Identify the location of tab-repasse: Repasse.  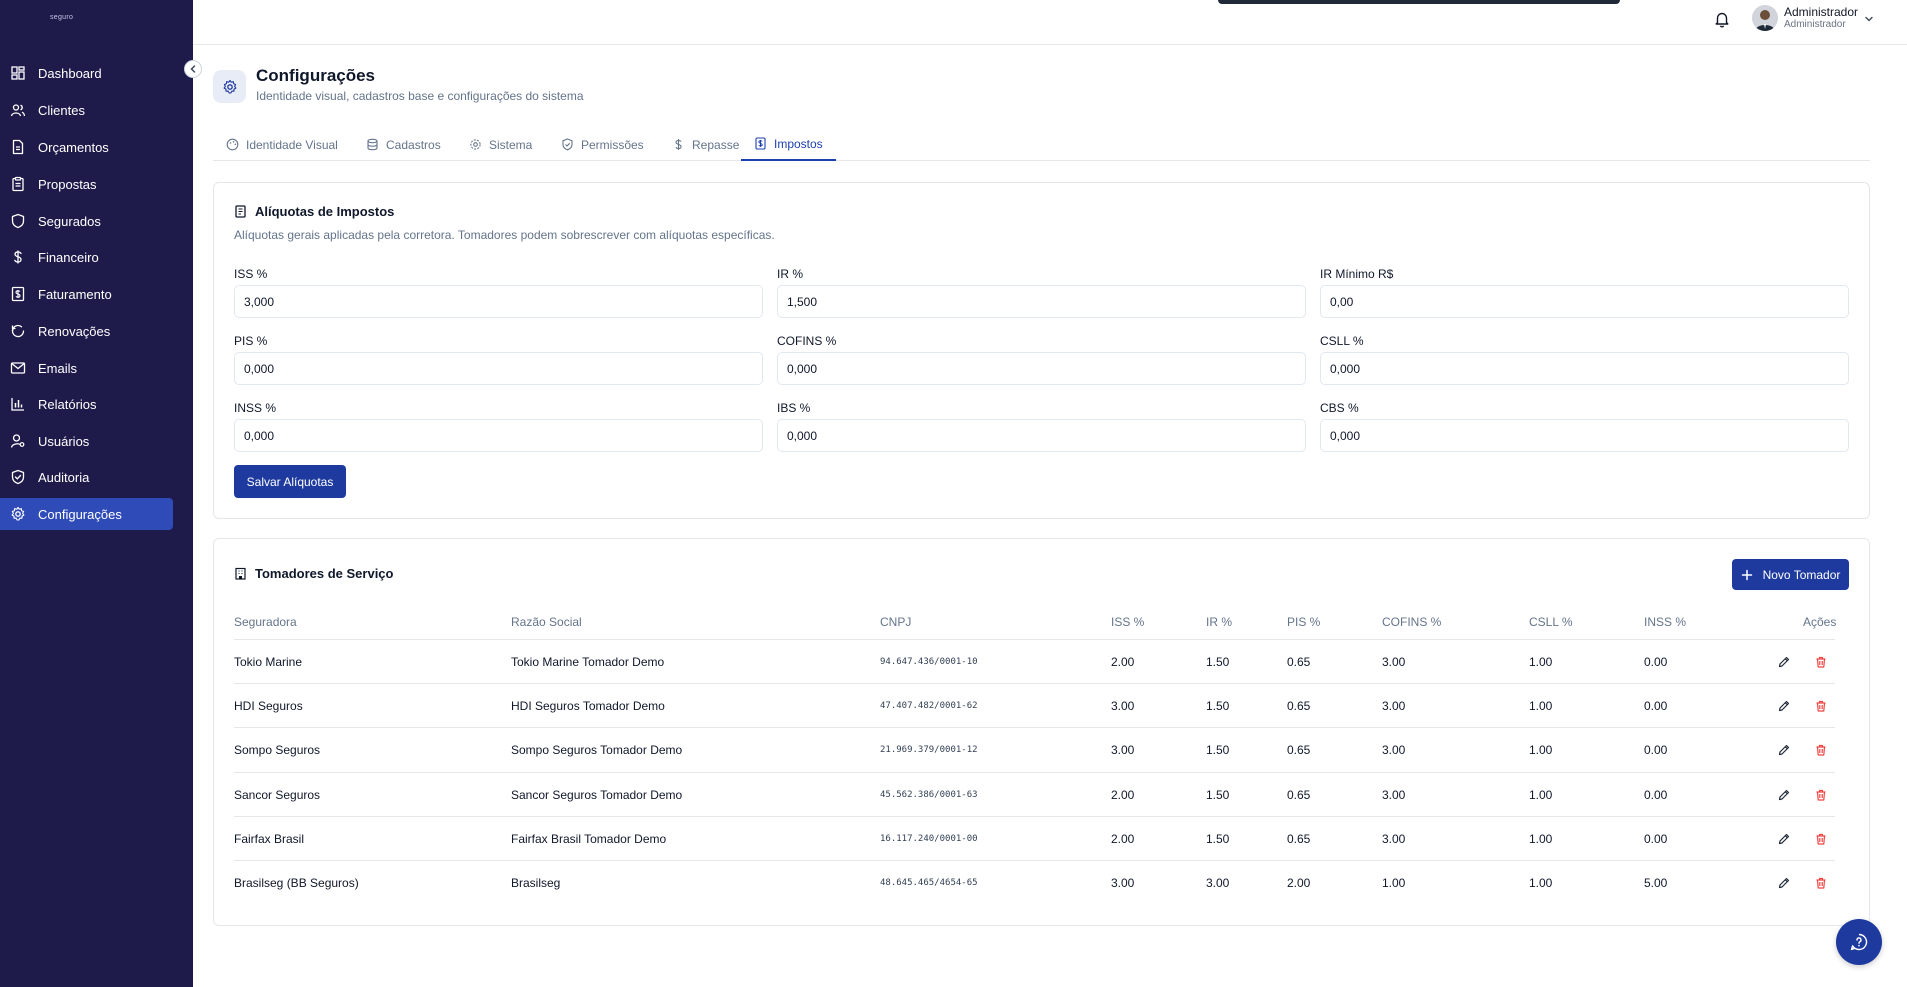
(705, 144).